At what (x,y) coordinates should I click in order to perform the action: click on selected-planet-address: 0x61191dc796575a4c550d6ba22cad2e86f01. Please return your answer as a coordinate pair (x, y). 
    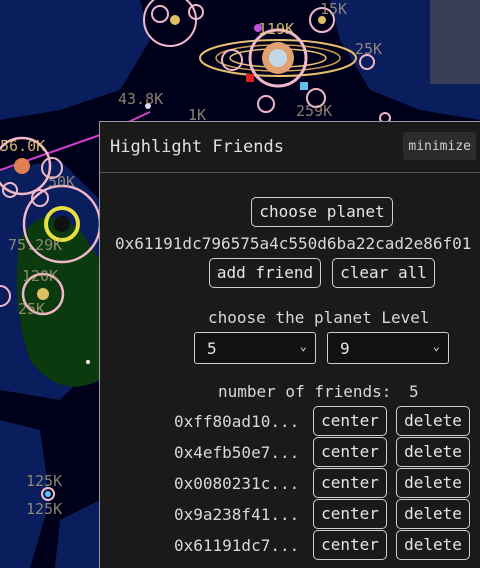
    Looking at the image, I should click on (293, 243).